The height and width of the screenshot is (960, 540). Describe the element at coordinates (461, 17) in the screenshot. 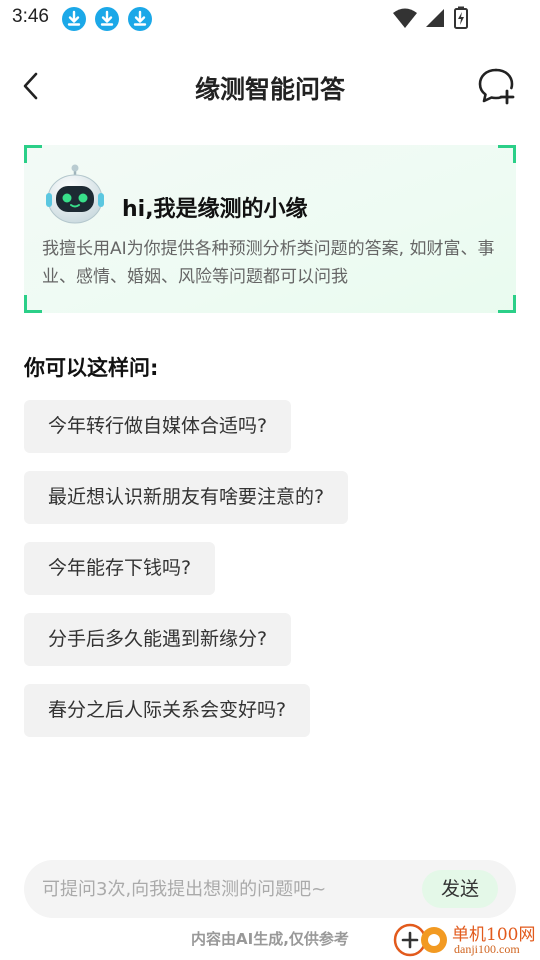

I see `battery-charging-icon` at that location.